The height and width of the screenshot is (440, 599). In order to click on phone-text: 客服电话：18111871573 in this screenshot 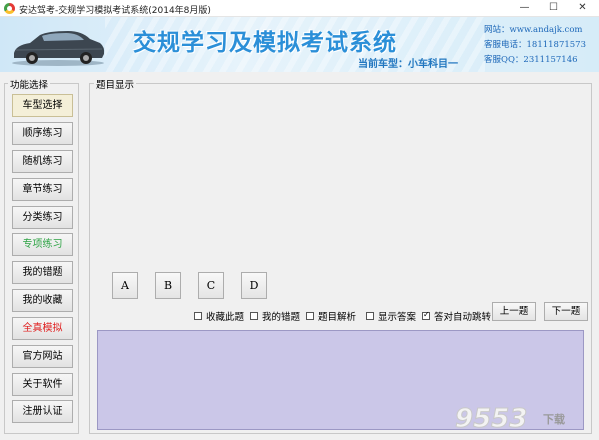, I will do `click(535, 45)`.